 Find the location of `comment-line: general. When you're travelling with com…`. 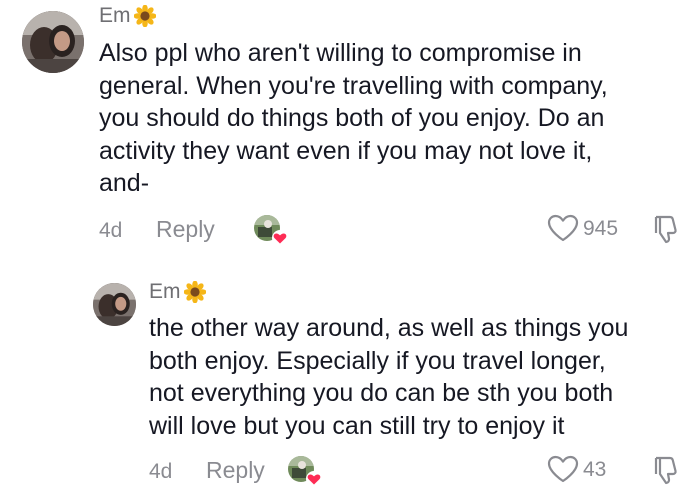

comment-line: general. When you're travelling with com… is located at coordinates (353, 85).